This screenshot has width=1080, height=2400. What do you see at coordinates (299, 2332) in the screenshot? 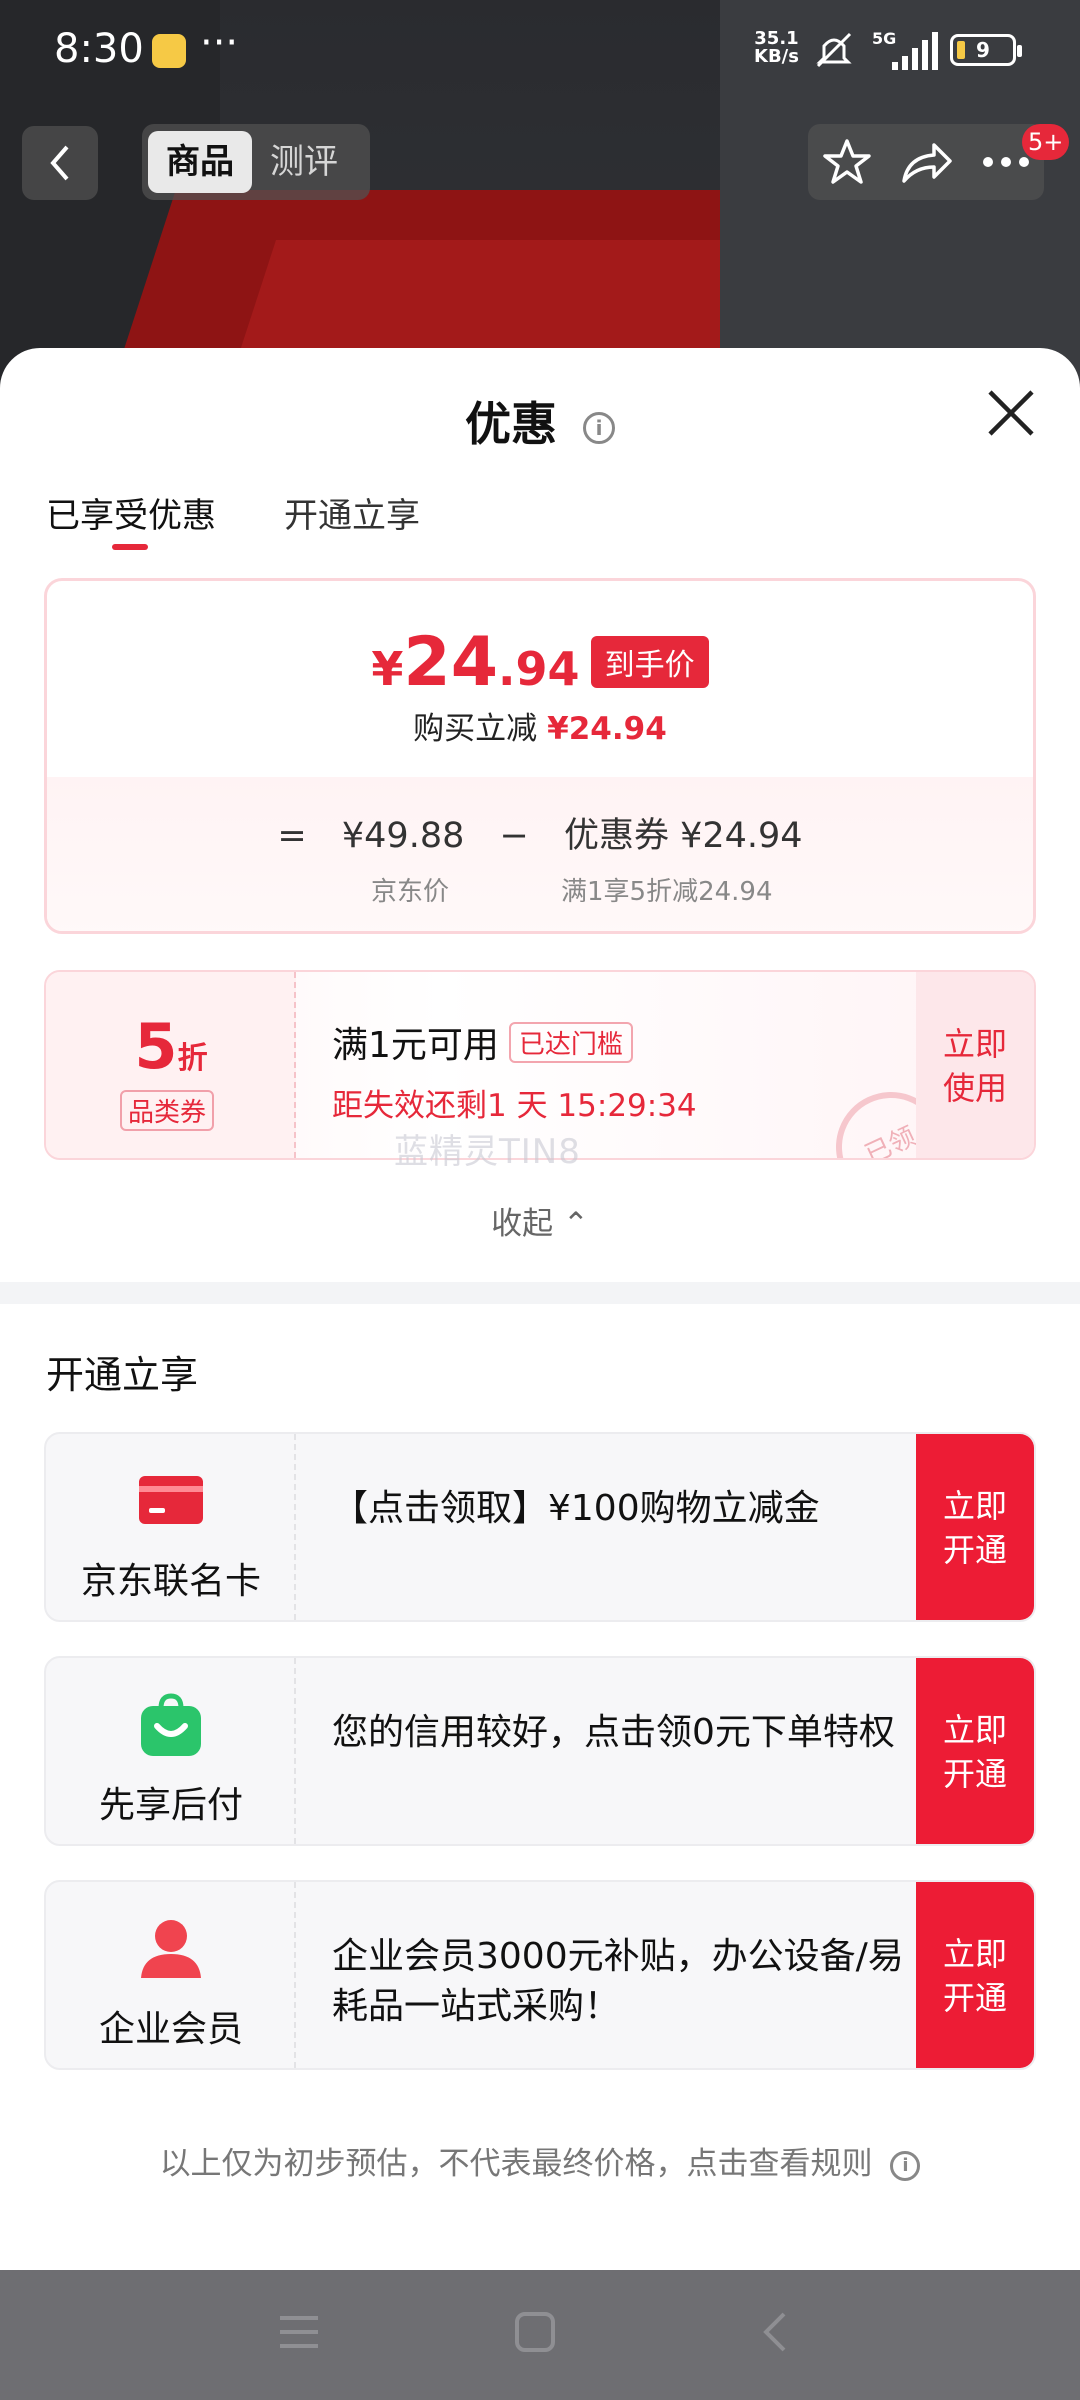
I see `menu-icon` at bounding box center [299, 2332].